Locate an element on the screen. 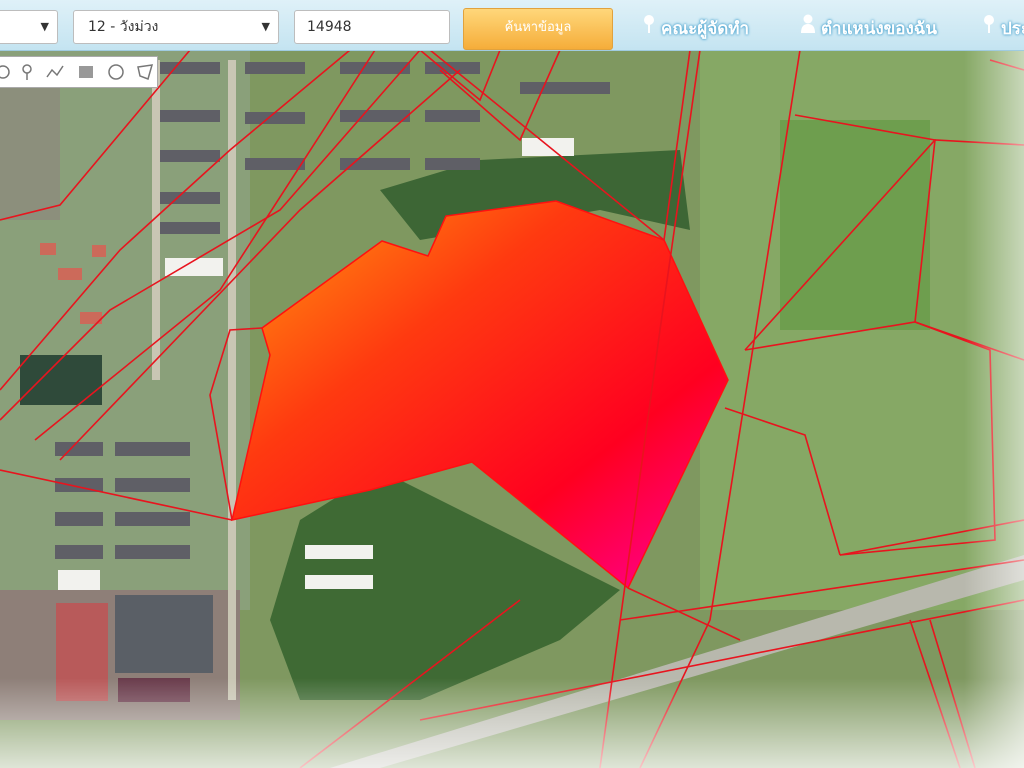 This screenshot has width=1024, height=768. field-patch is located at coordinates (30, 145).